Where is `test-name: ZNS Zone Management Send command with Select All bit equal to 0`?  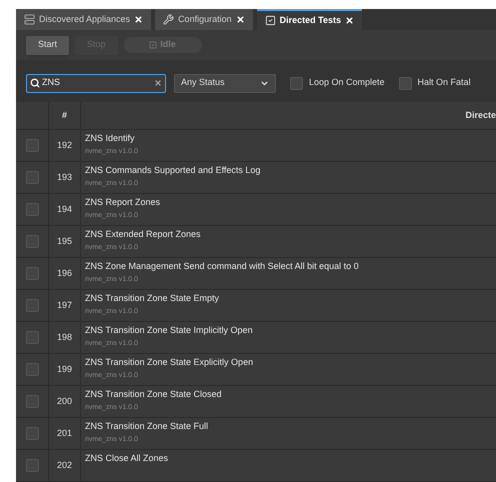
test-name: ZNS Zone Management Send command with Select All bit equal to 0 is located at coordinates (222, 266).